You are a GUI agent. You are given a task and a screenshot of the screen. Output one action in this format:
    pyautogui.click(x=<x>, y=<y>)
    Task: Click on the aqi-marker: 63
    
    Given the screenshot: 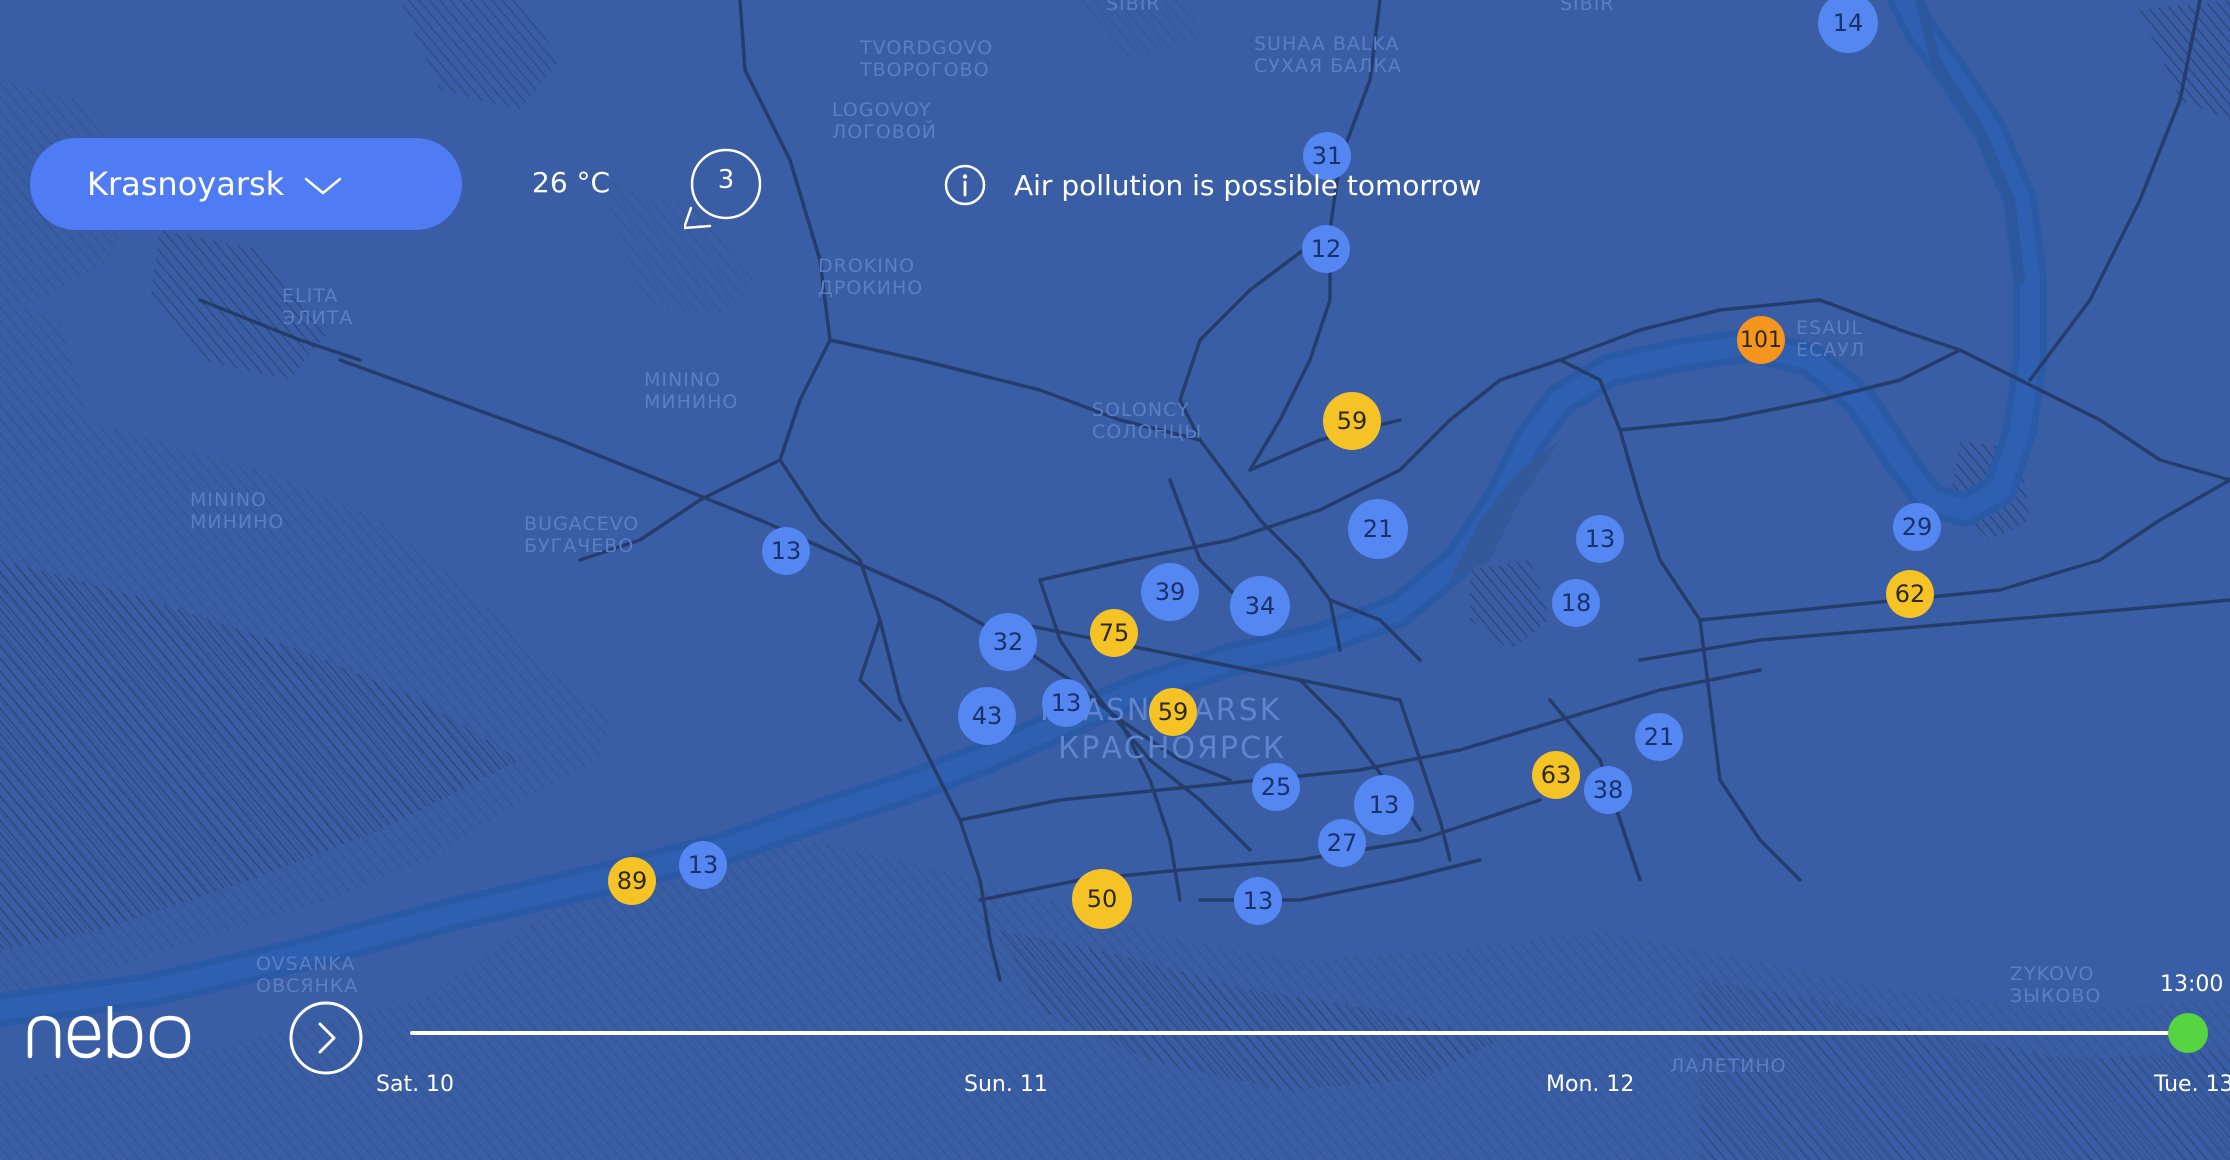 What is the action you would take?
    pyautogui.click(x=1556, y=775)
    